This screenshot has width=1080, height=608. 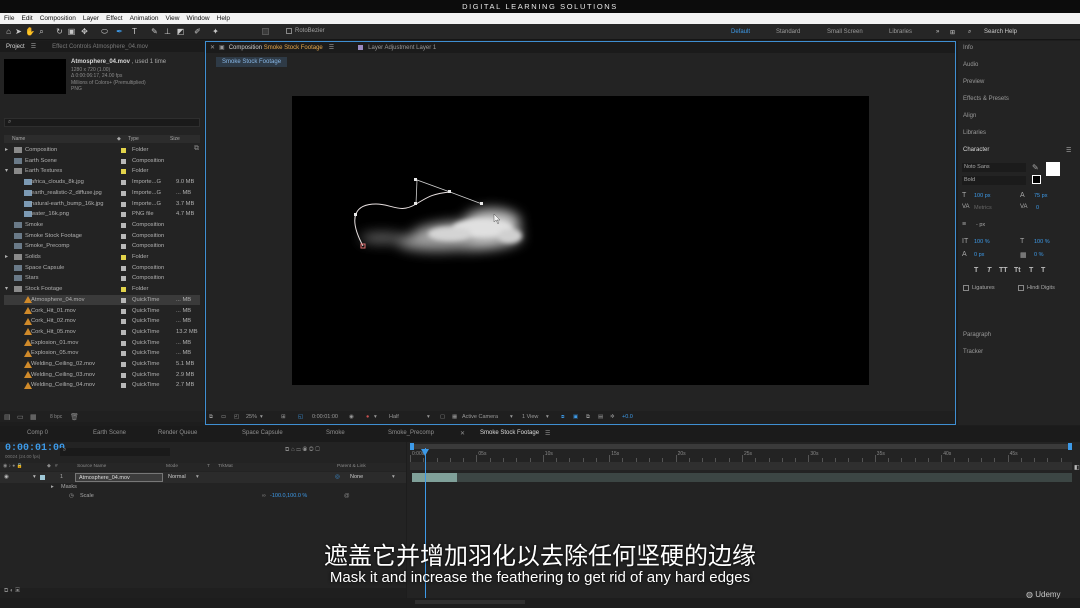 I want to click on parent-pickwhip-icon: ◎, so click(x=337, y=477).